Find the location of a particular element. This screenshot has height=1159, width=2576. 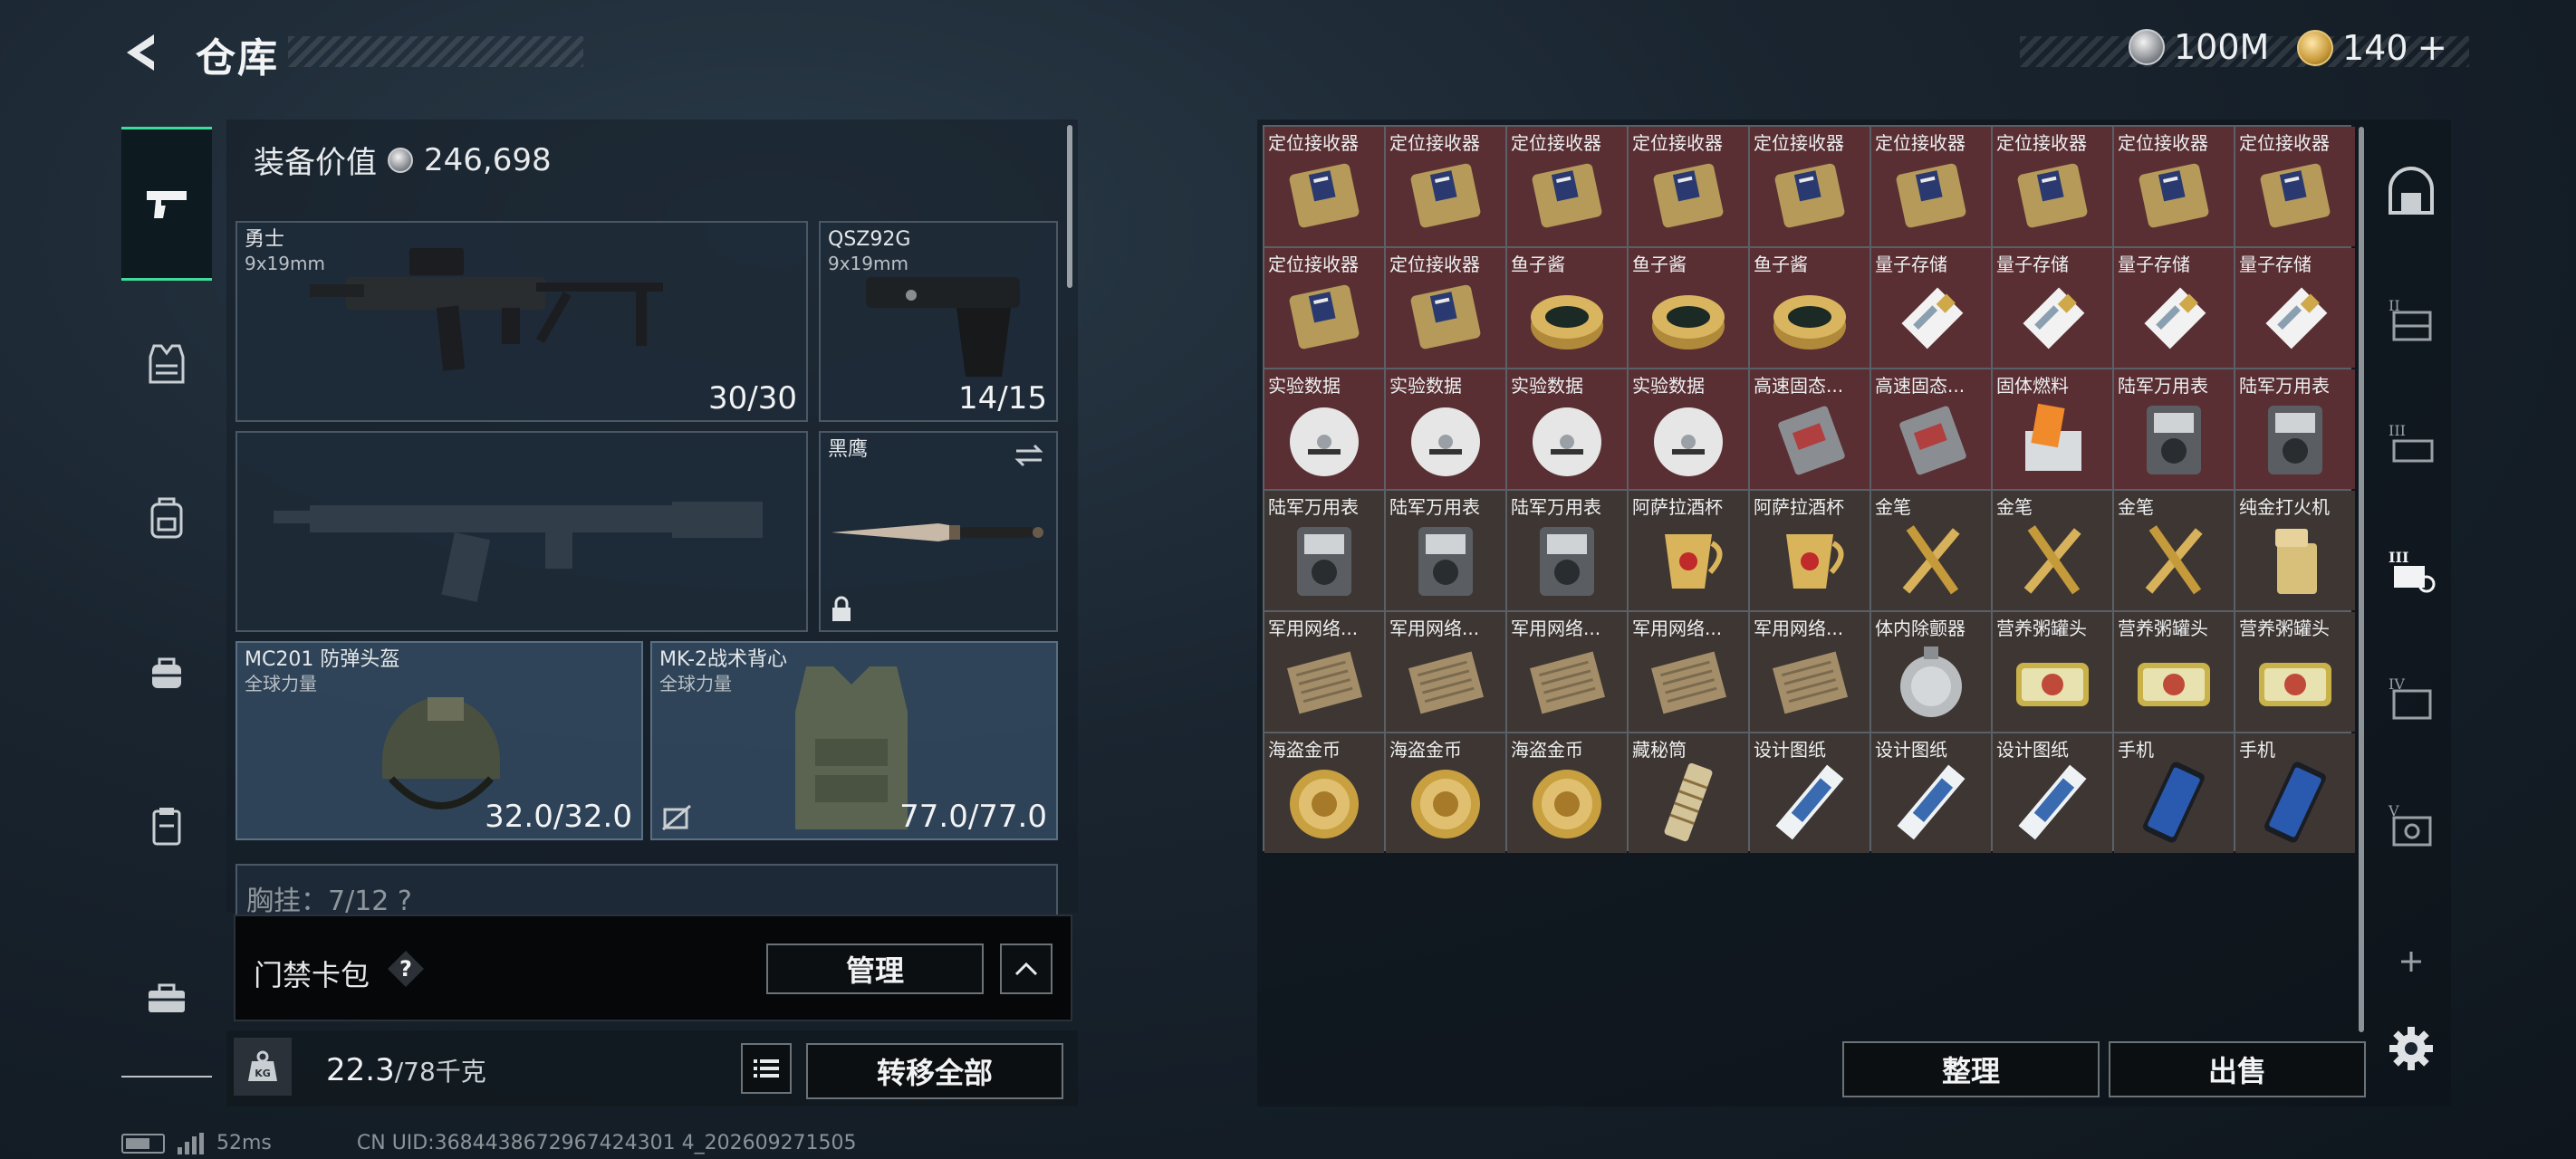

storage-item-name: 营养粥罐头 is located at coordinates (2163, 628).